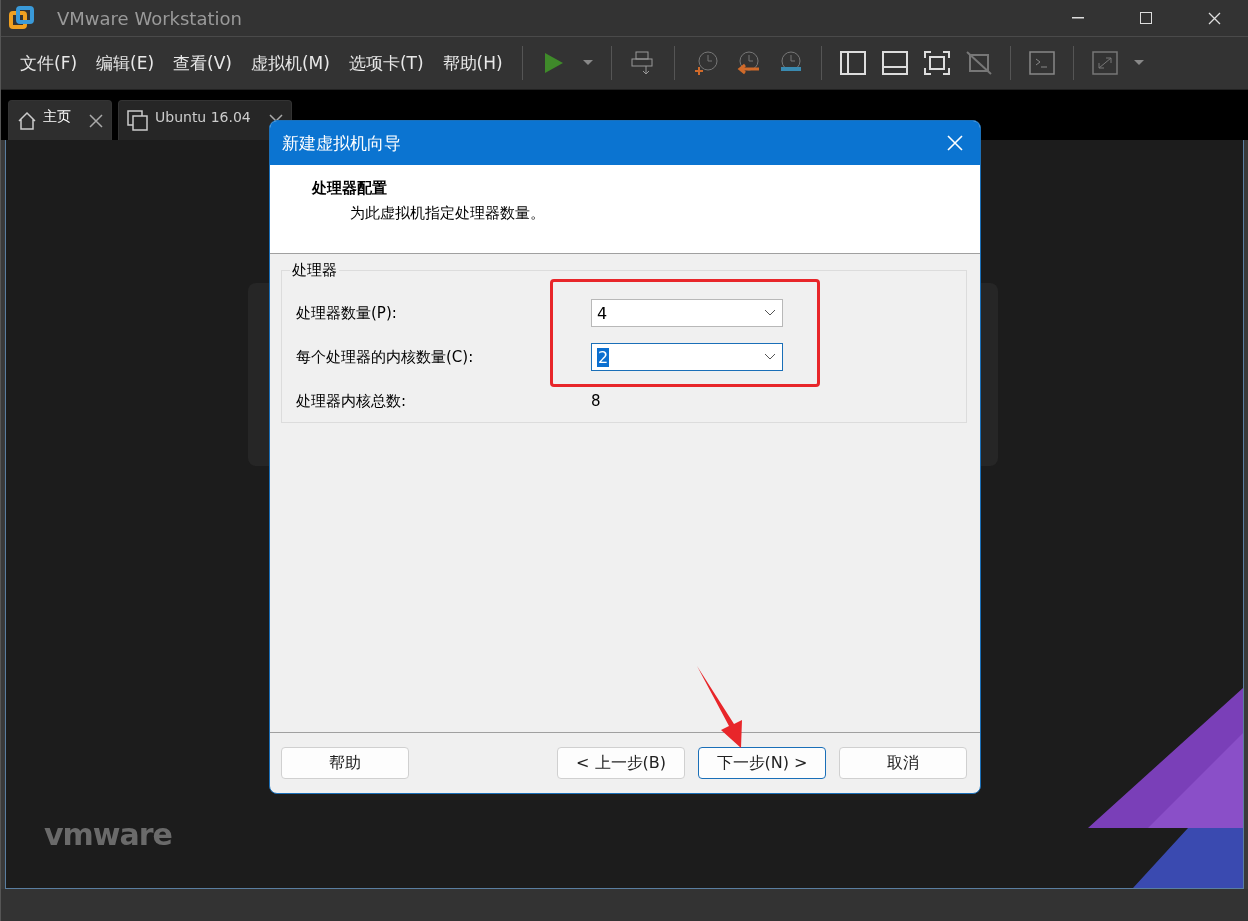 Image resolution: width=1248 pixels, height=921 pixels. Describe the element at coordinates (687, 357) in the screenshot. I see `dropdown-field: 2` at that location.